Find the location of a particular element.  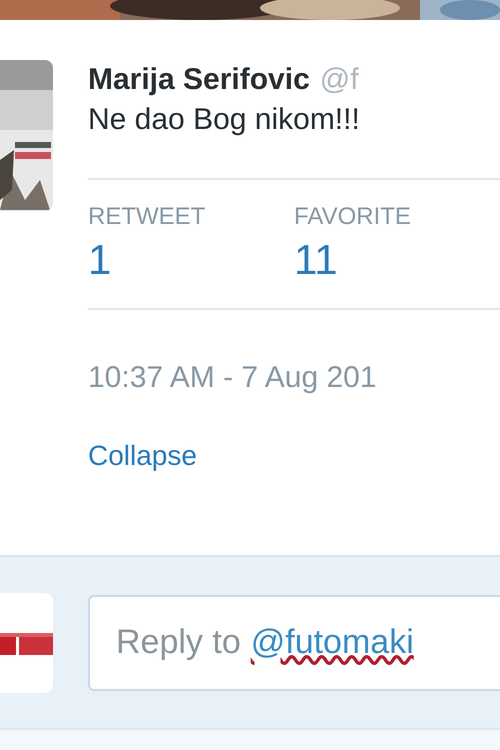

stat-label: FAVORITE is located at coordinates (353, 217).